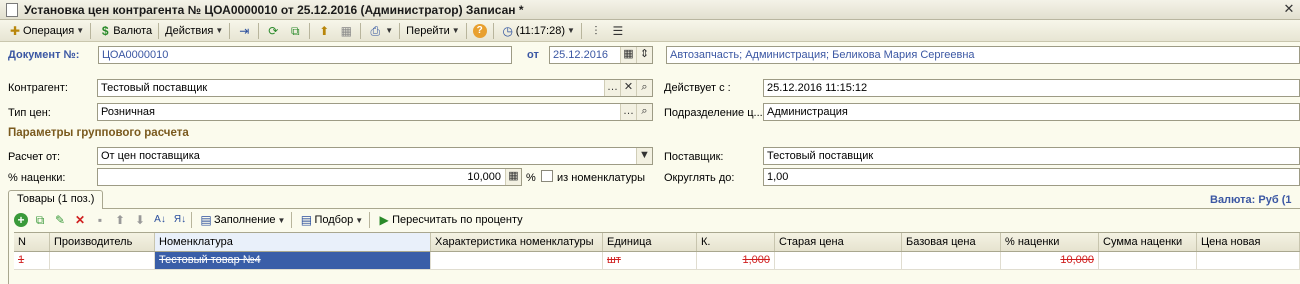  I want to click on calc-from-select: От цен поставщика ▼, so click(375, 156).